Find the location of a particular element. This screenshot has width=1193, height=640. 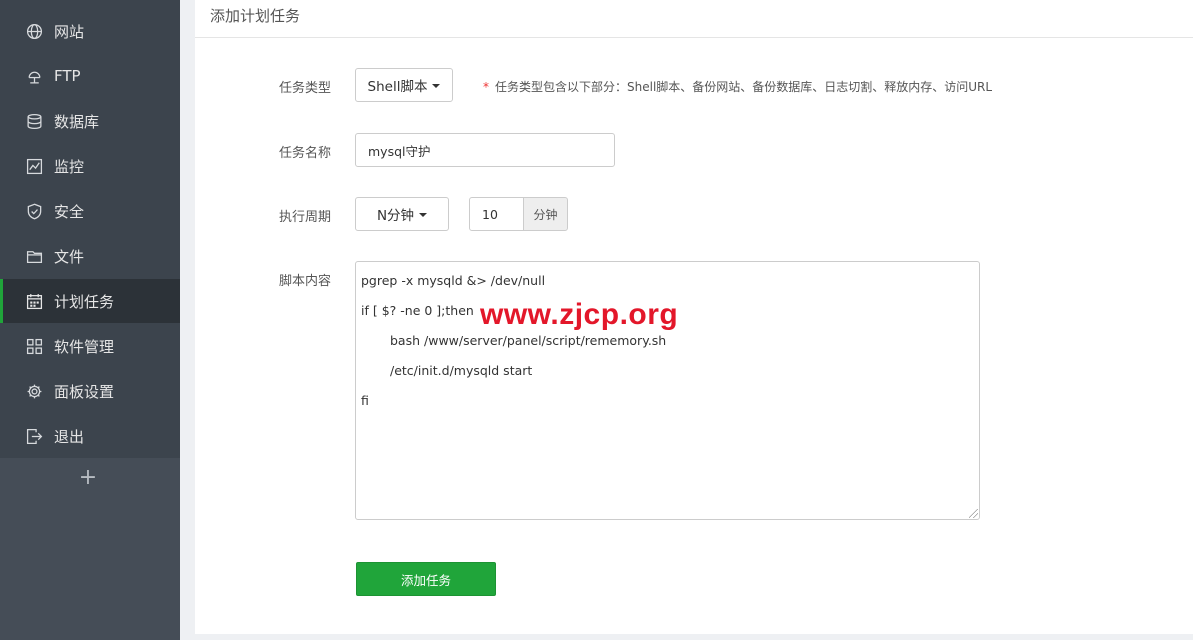

sidebar-item-database: 数据库 is located at coordinates (90, 121).